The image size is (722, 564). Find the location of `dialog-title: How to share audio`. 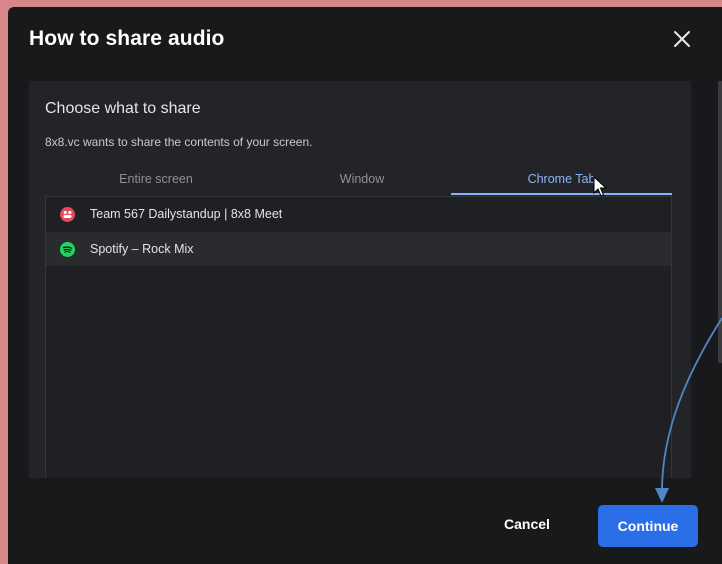

dialog-title: How to share audio is located at coordinates (127, 38).